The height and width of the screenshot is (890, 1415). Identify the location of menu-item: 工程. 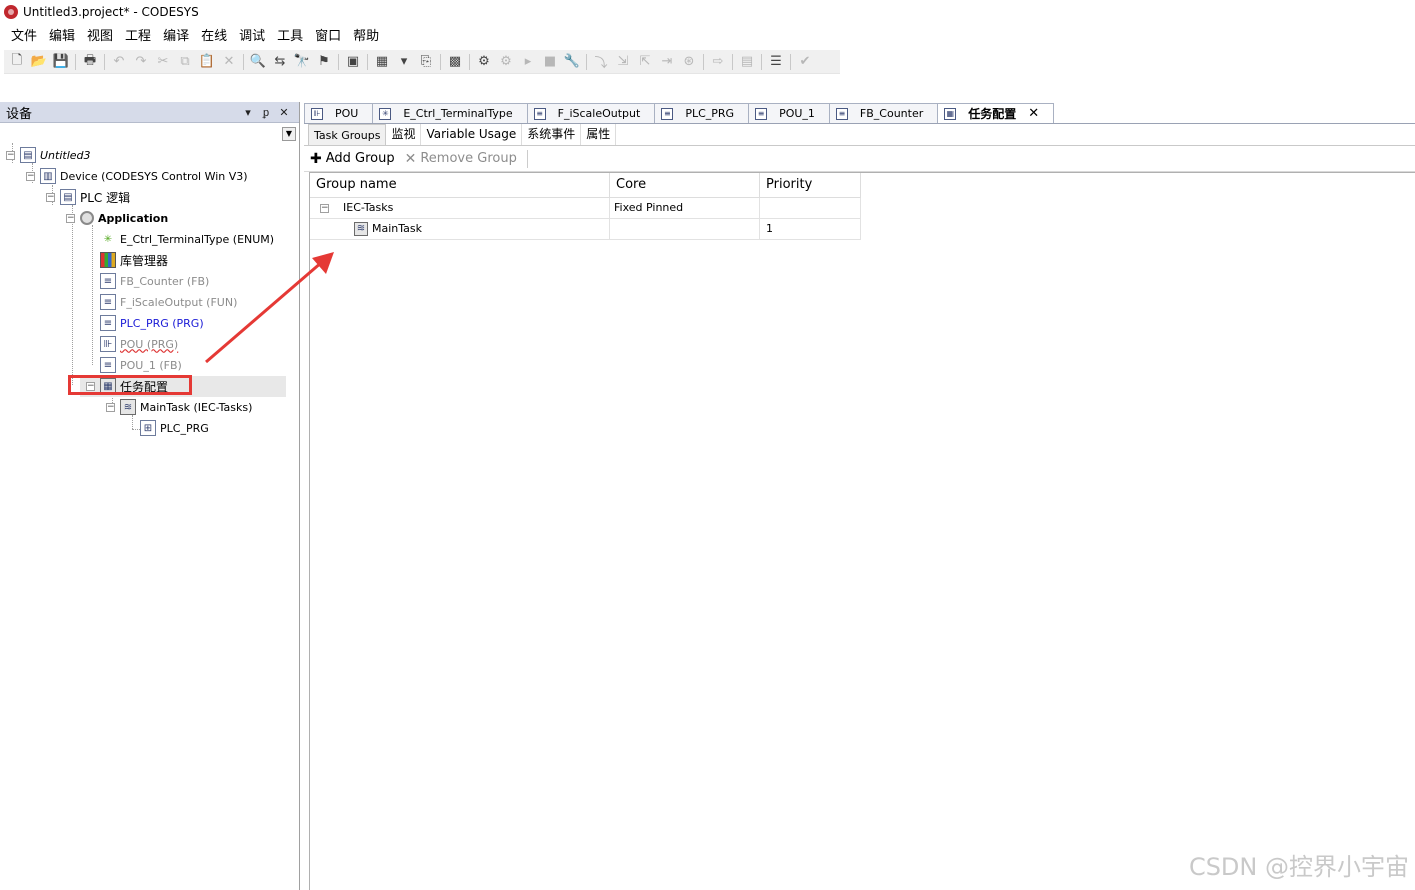
(138, 37).